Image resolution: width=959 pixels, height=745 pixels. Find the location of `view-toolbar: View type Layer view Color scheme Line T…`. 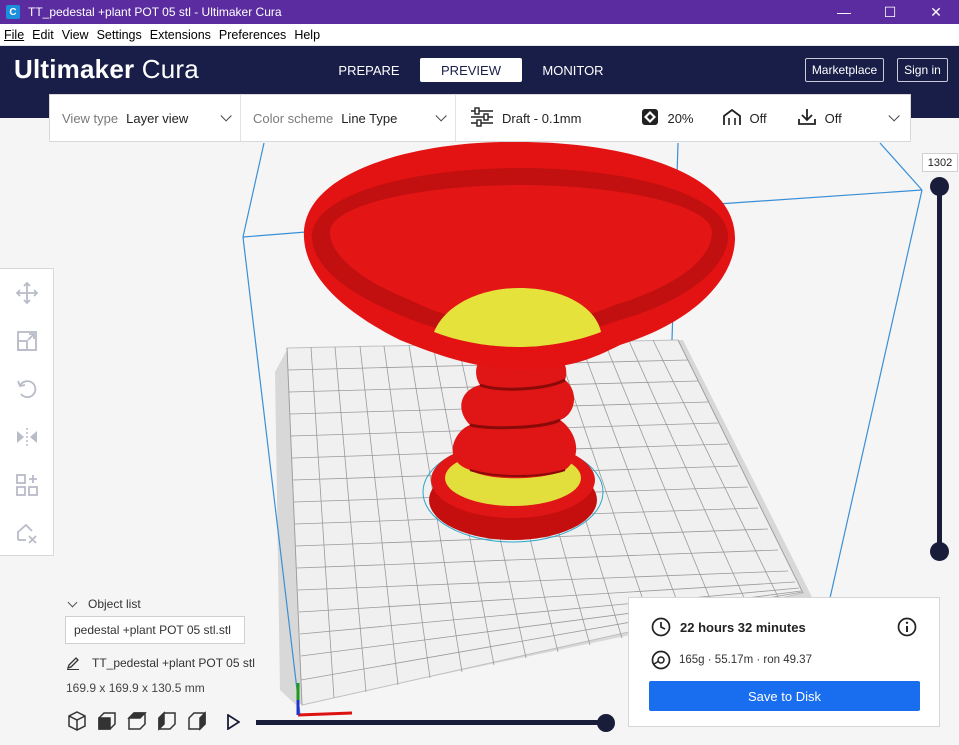

view-toolbar: View type Layer view Color scheme Line T… is located at coordinates (480, 118).